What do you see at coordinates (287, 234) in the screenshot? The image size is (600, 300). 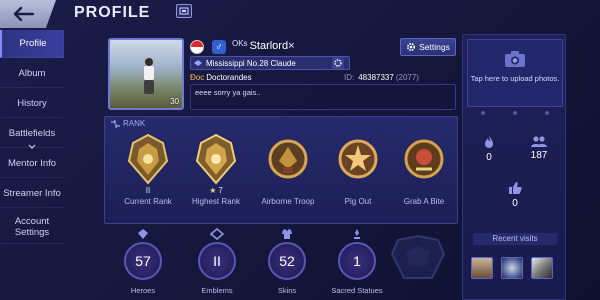 I see `skins-icon` at bounding box center [287, 234].